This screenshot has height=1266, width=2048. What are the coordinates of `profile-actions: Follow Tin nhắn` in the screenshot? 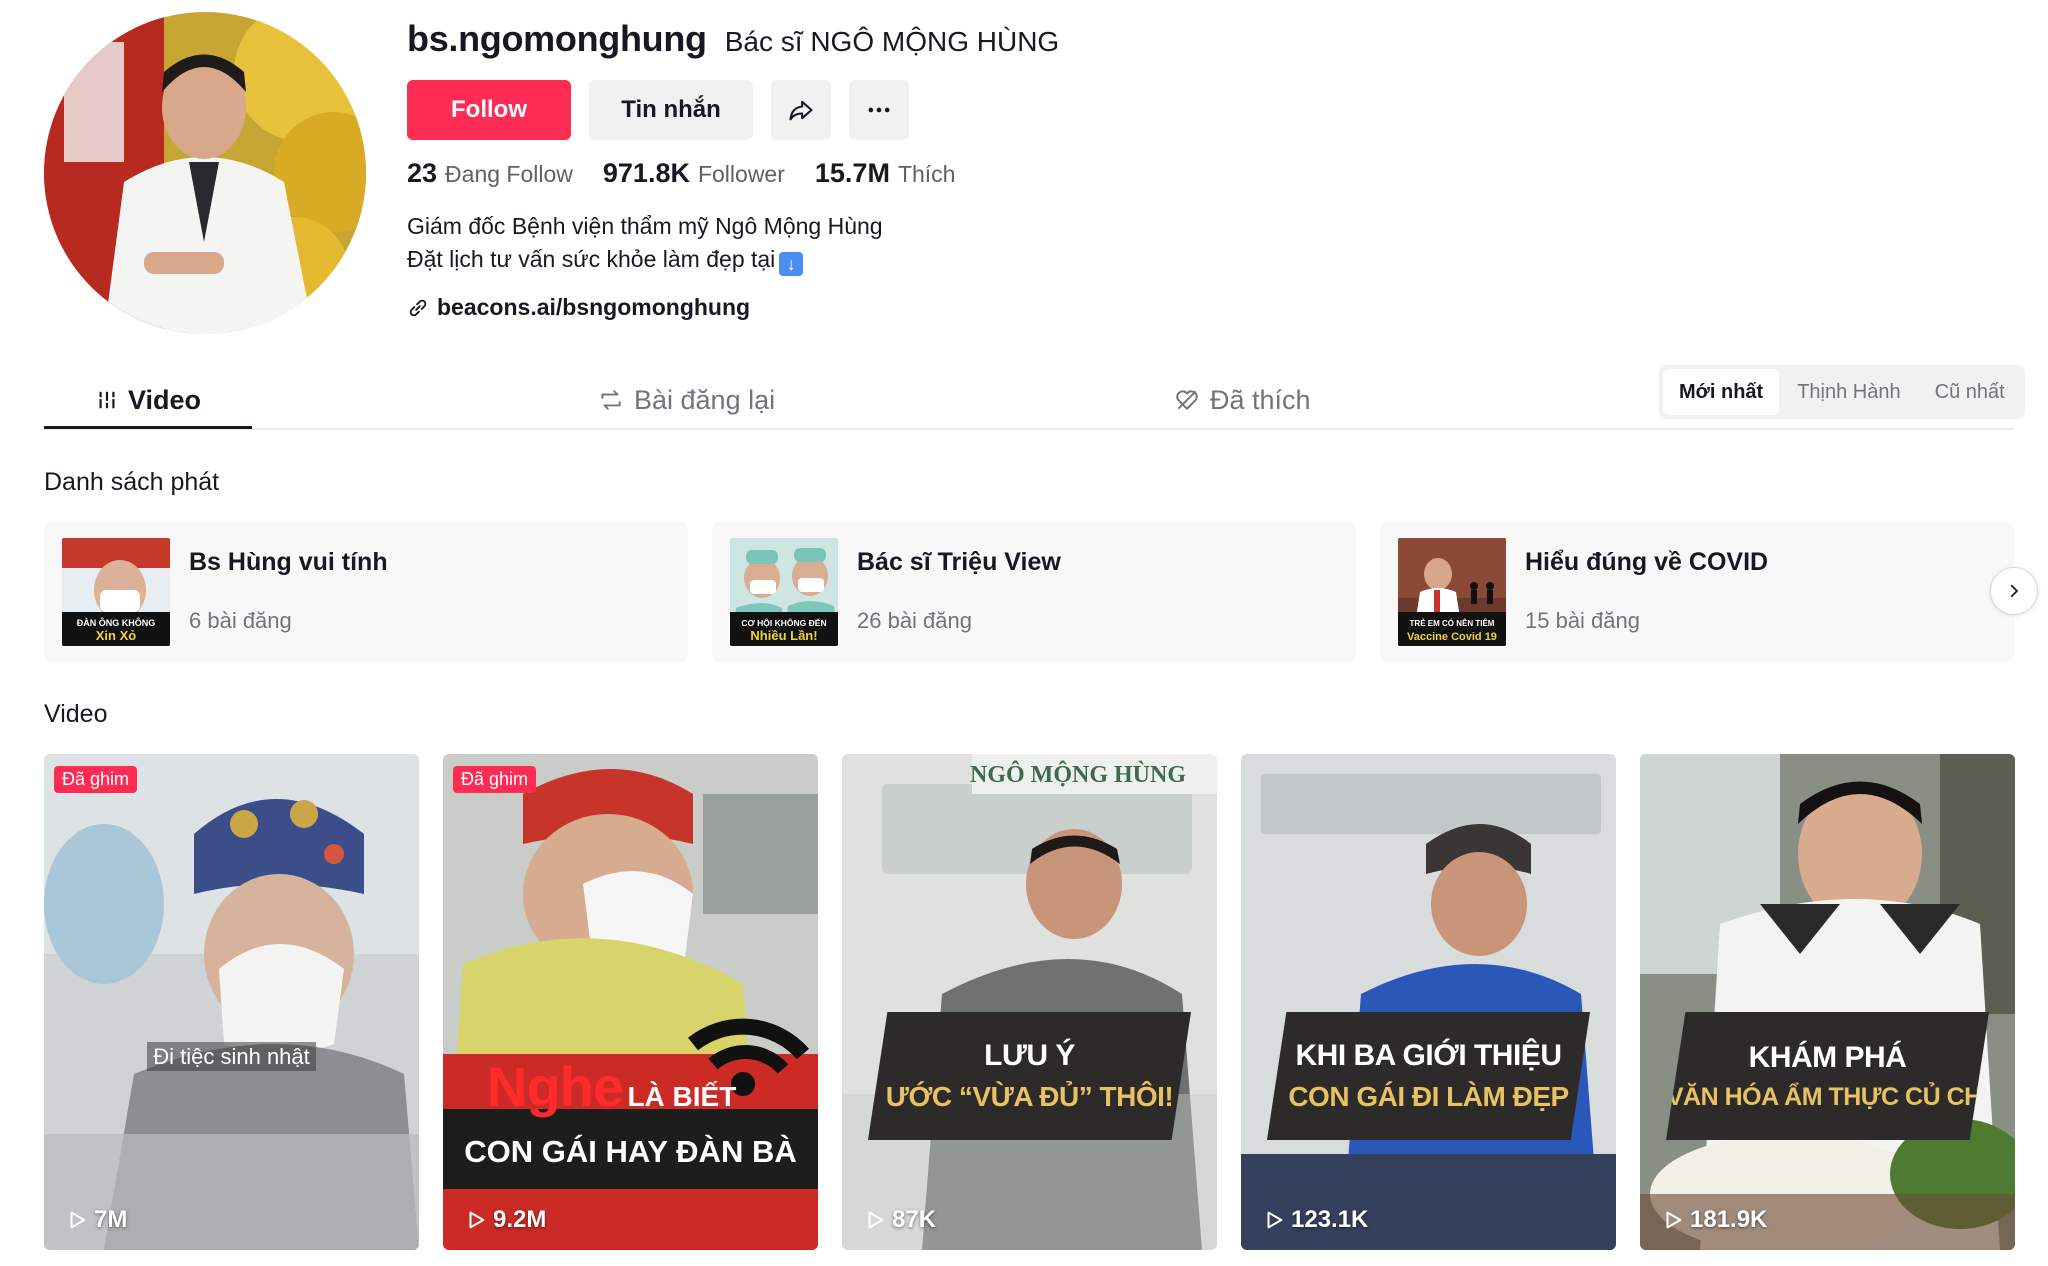 It's located at (658, 110).